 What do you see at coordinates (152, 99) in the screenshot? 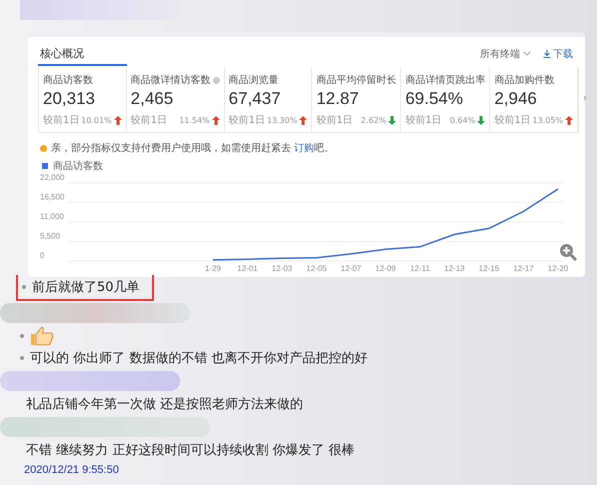
I see `metric-value: 2,465` at bounding box center [152, 99].